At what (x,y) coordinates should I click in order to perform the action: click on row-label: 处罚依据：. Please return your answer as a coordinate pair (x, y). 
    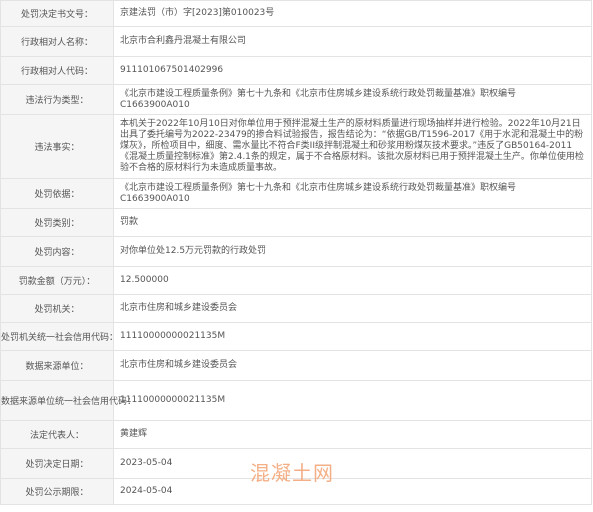
    Looking at the image, I should click on (57, 193).